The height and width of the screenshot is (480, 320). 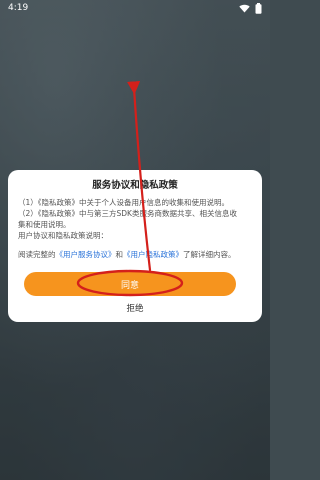 What do you see at coordinates (119, 254) in the screenshot?
I see `links-and: 和` at bounding box center [119, 254].